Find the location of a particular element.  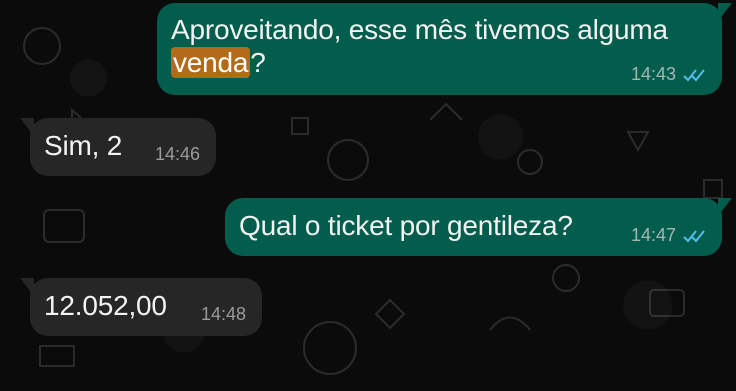

message-time: 14:48 is located at coordinates (223, 314).